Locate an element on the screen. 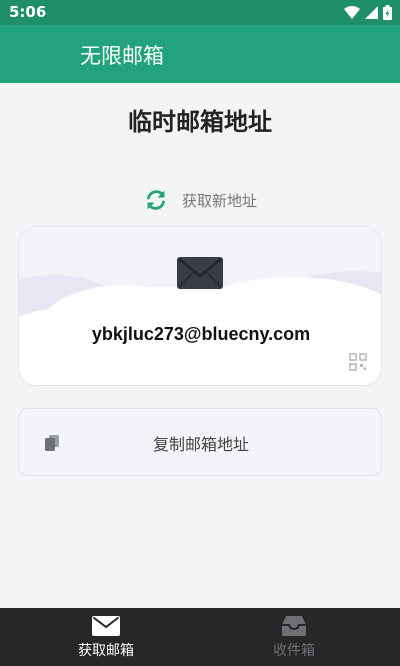 Image resolution: width=400 pixels, height=666 pixels. get-new-address-button: 获取新地址 is located at coordinates (200, 200).